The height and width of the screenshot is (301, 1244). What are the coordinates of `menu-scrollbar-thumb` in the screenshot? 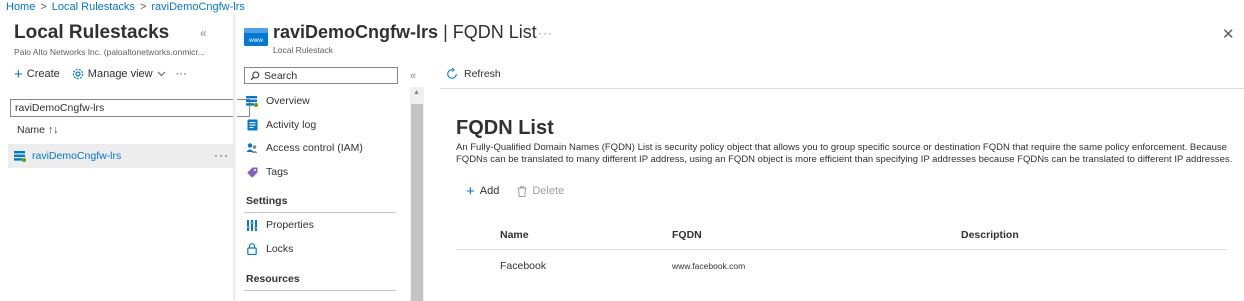 It's located at (417, 202).